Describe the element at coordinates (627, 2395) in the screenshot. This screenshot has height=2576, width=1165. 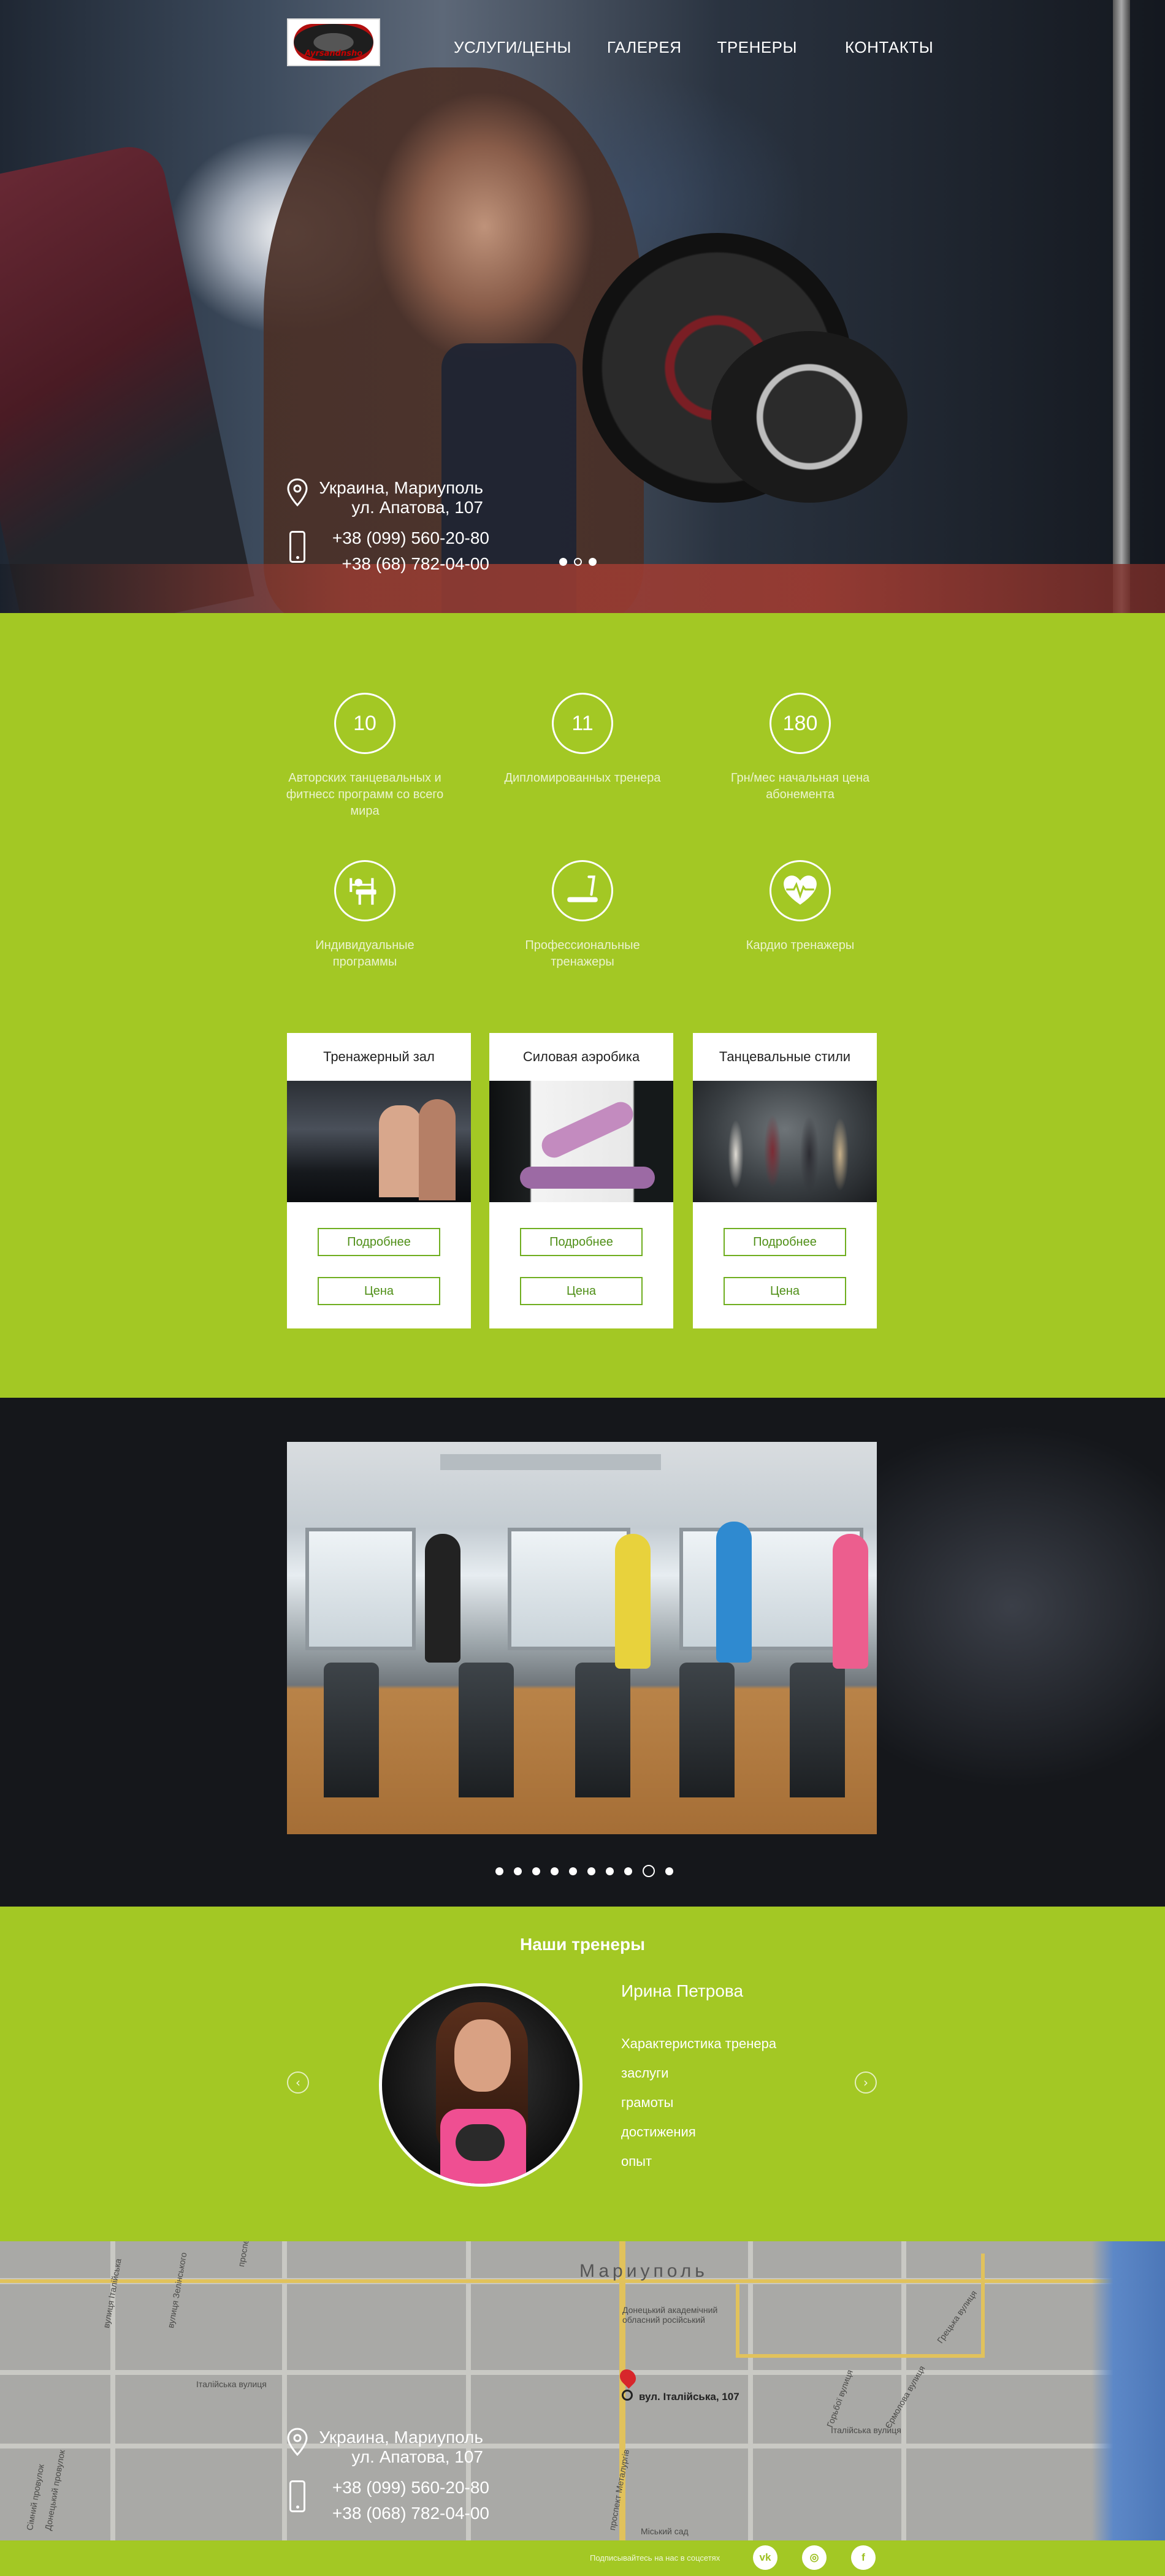
I see `map-target-icon` at that location.